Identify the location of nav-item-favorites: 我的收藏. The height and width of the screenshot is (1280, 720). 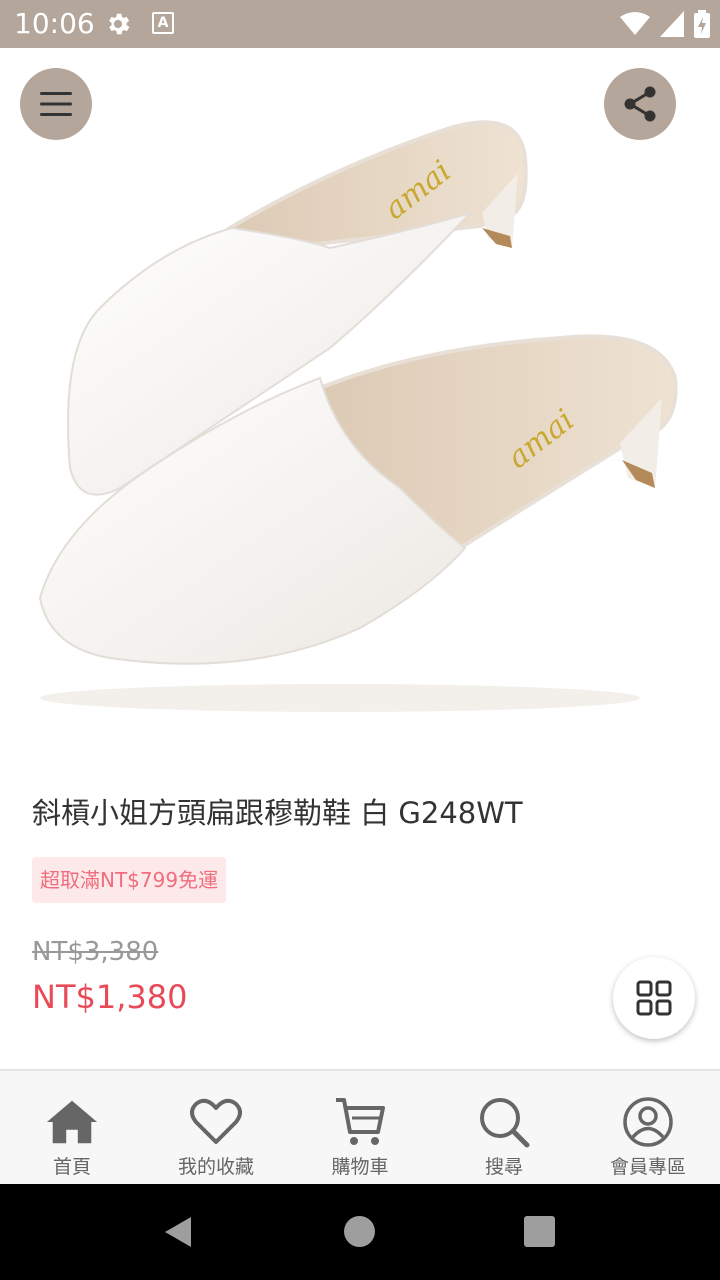
(216, 1127).